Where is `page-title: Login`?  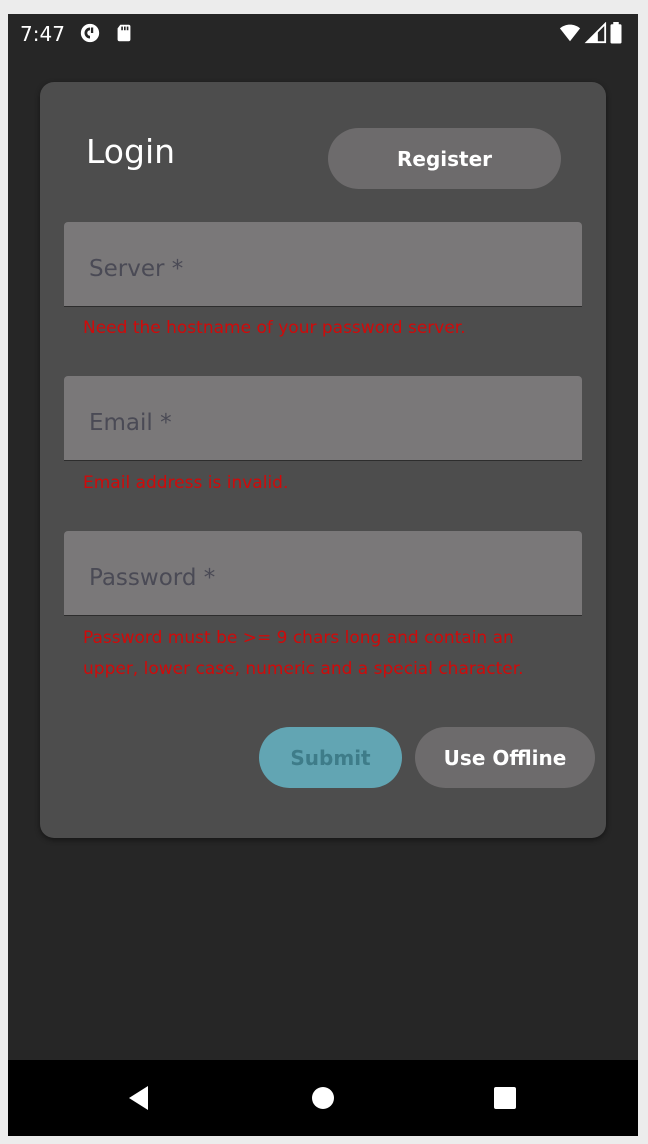 page-title: Login is located at coordinates (131, 151).